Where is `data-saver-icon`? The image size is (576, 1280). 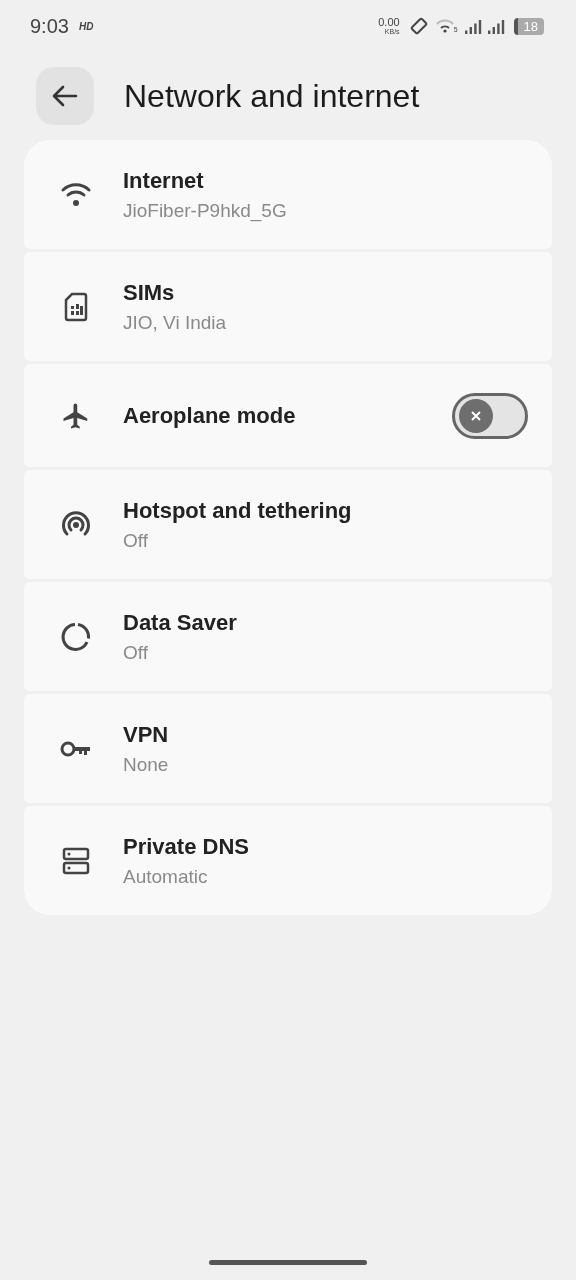
data-saver-icon is located at coordinates (76, 636).